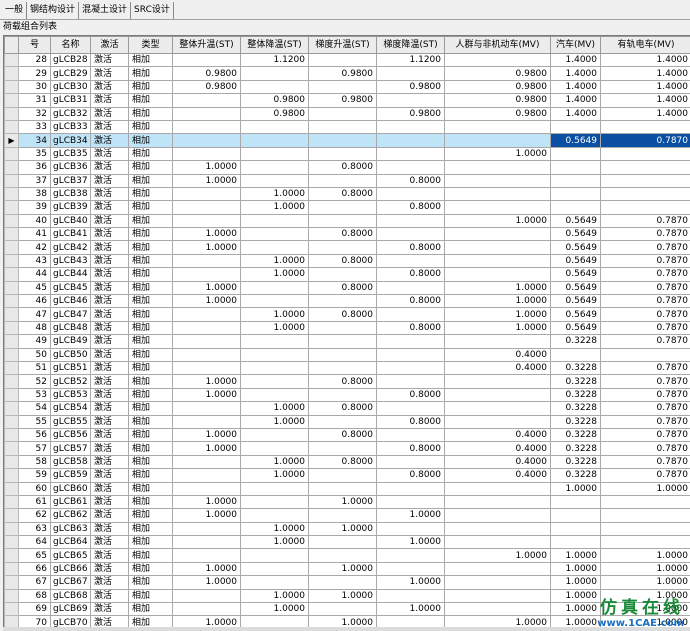 The height and width of the screenshot is (631, 690). I want to click on table-row: 37 gLCB37 激活 相加 1.0000 0.8000, so click(347, 180).